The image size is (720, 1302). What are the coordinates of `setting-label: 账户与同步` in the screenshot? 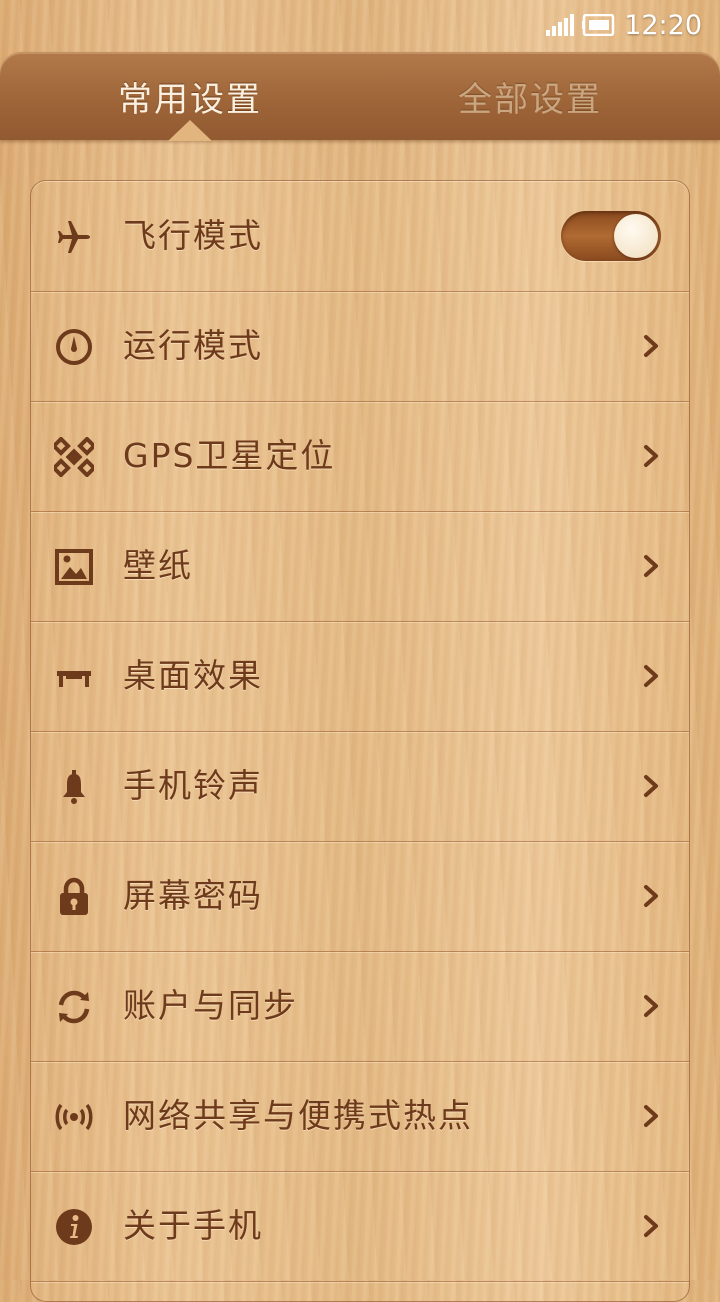 It's located at (210, 1005).